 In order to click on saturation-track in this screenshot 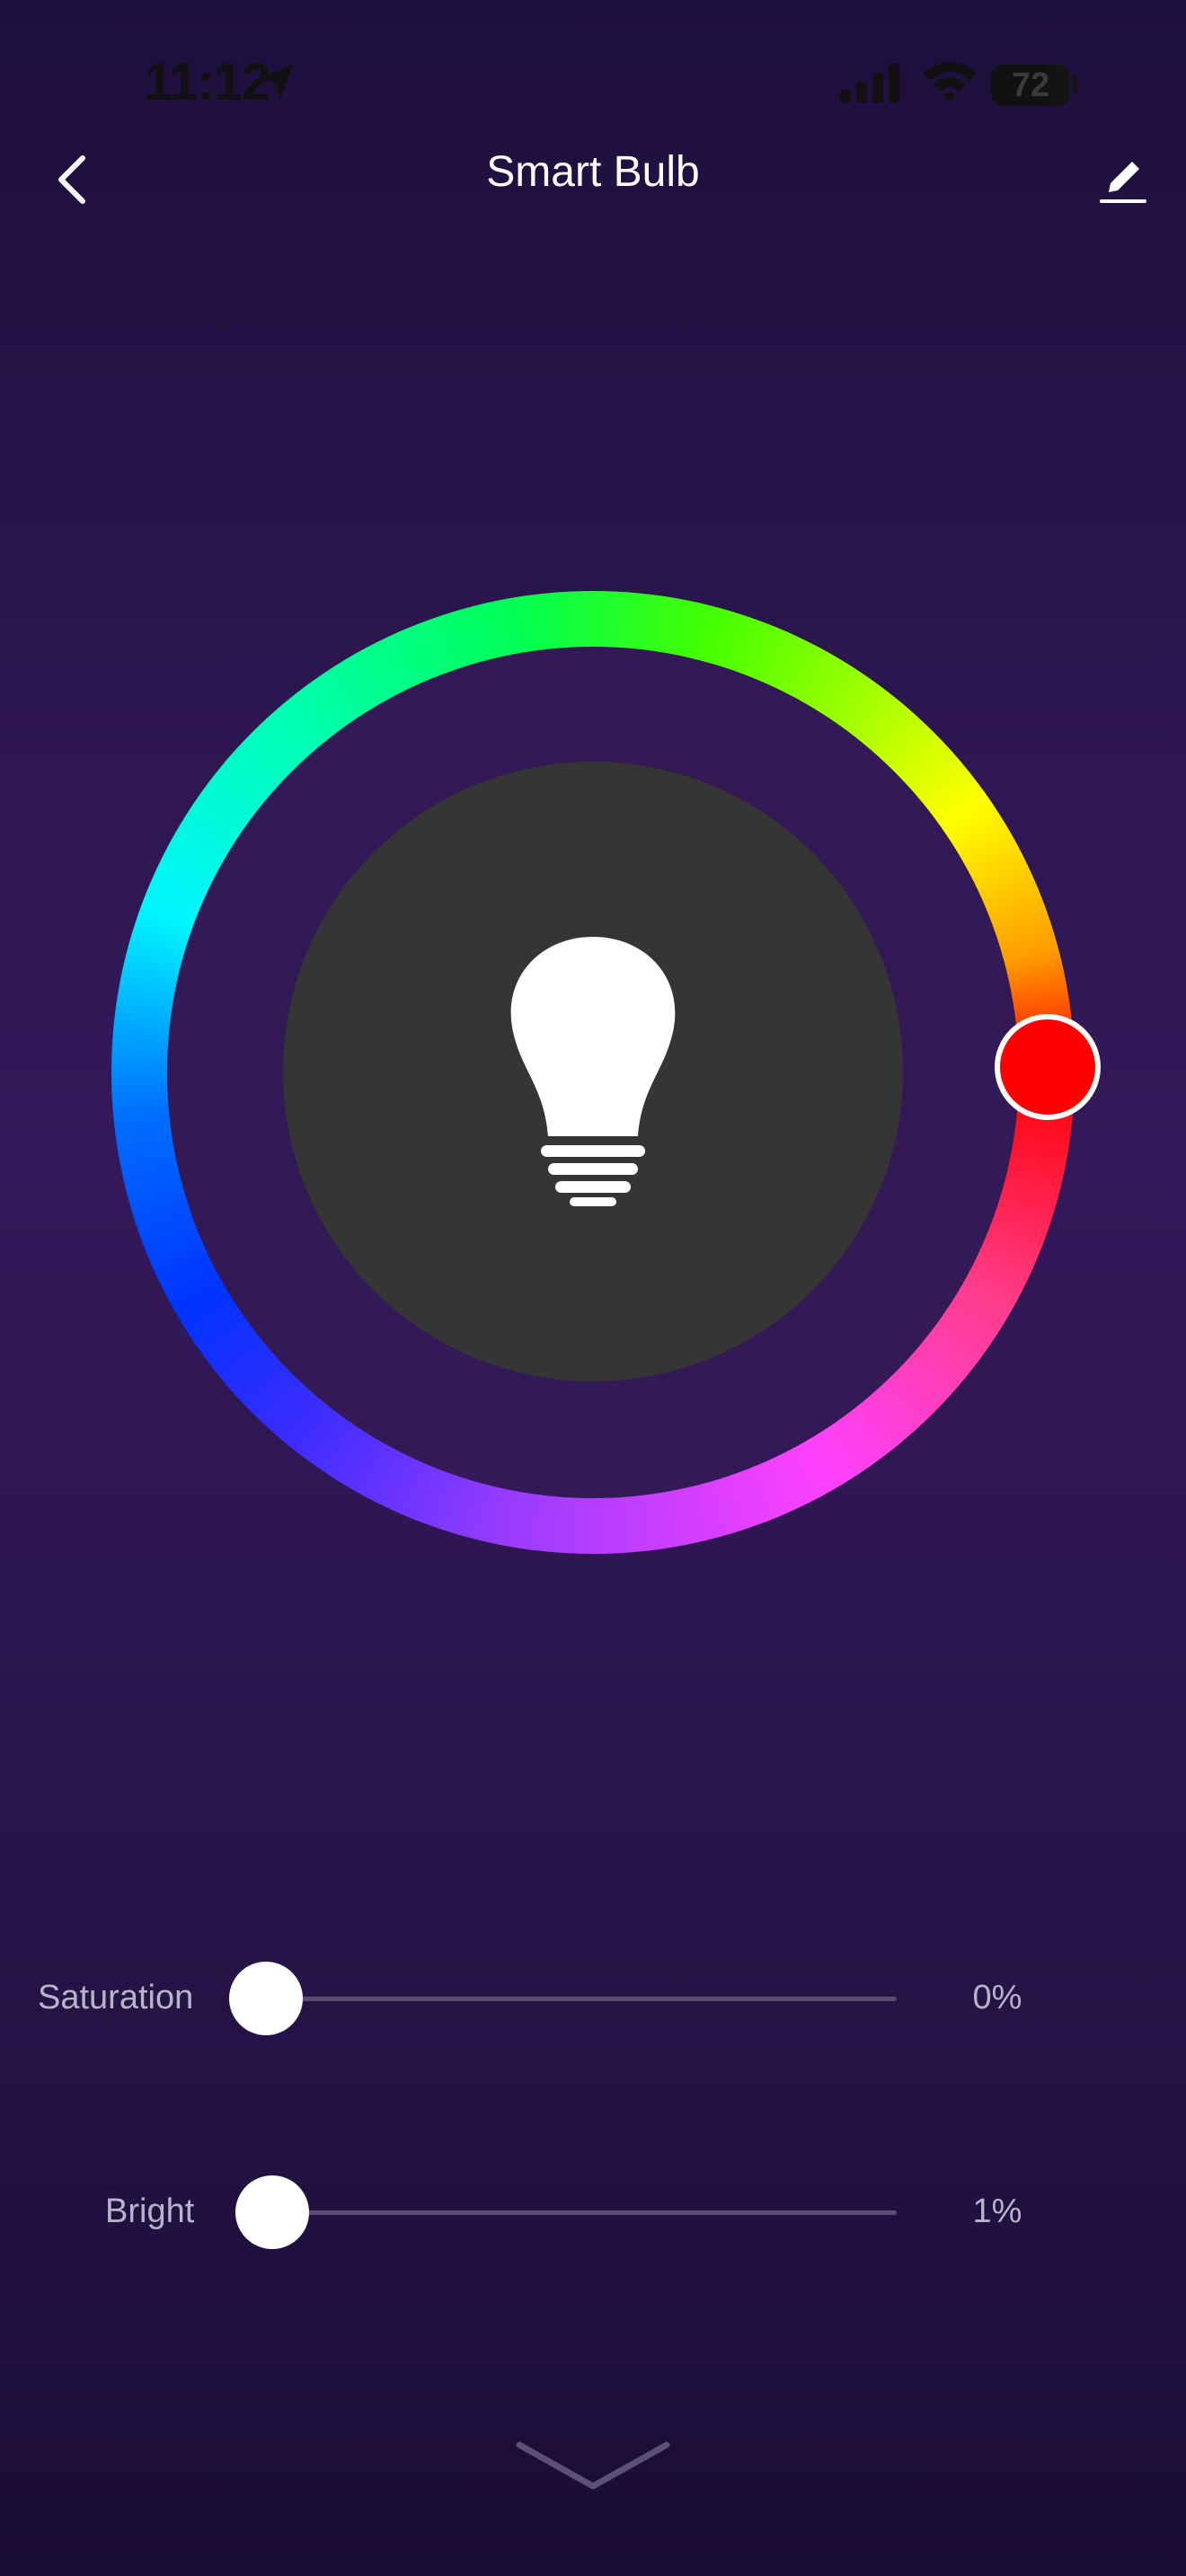, I will do `click(581, 1999)`.